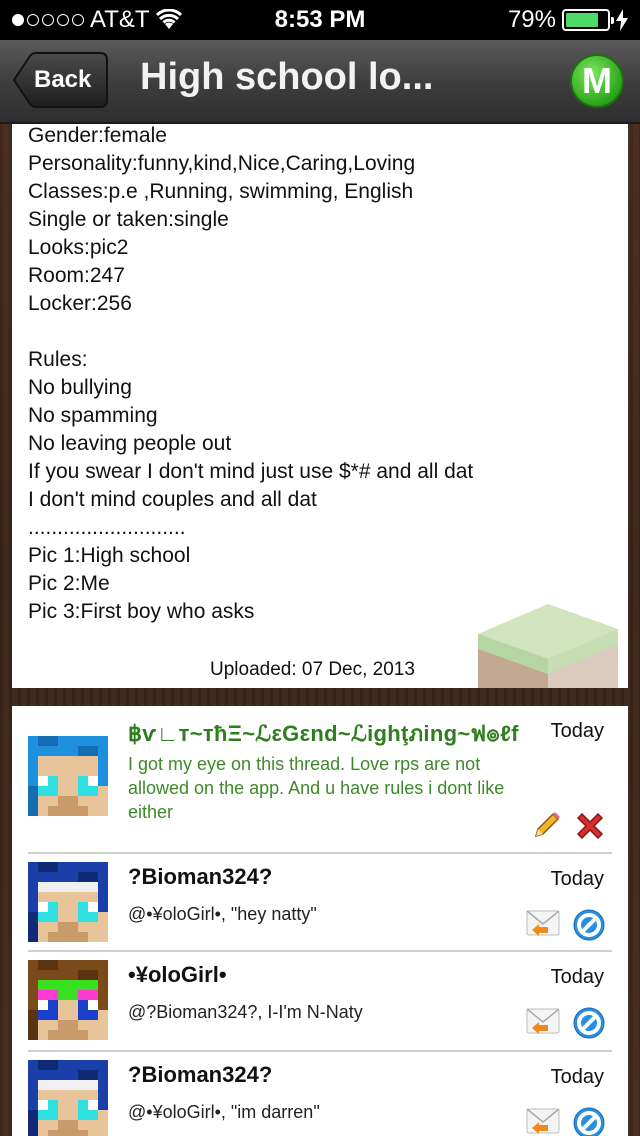 Image resolution: width=640 pixels, height=1136 pixels. I want to click on battery-icon, so click(588, 20).